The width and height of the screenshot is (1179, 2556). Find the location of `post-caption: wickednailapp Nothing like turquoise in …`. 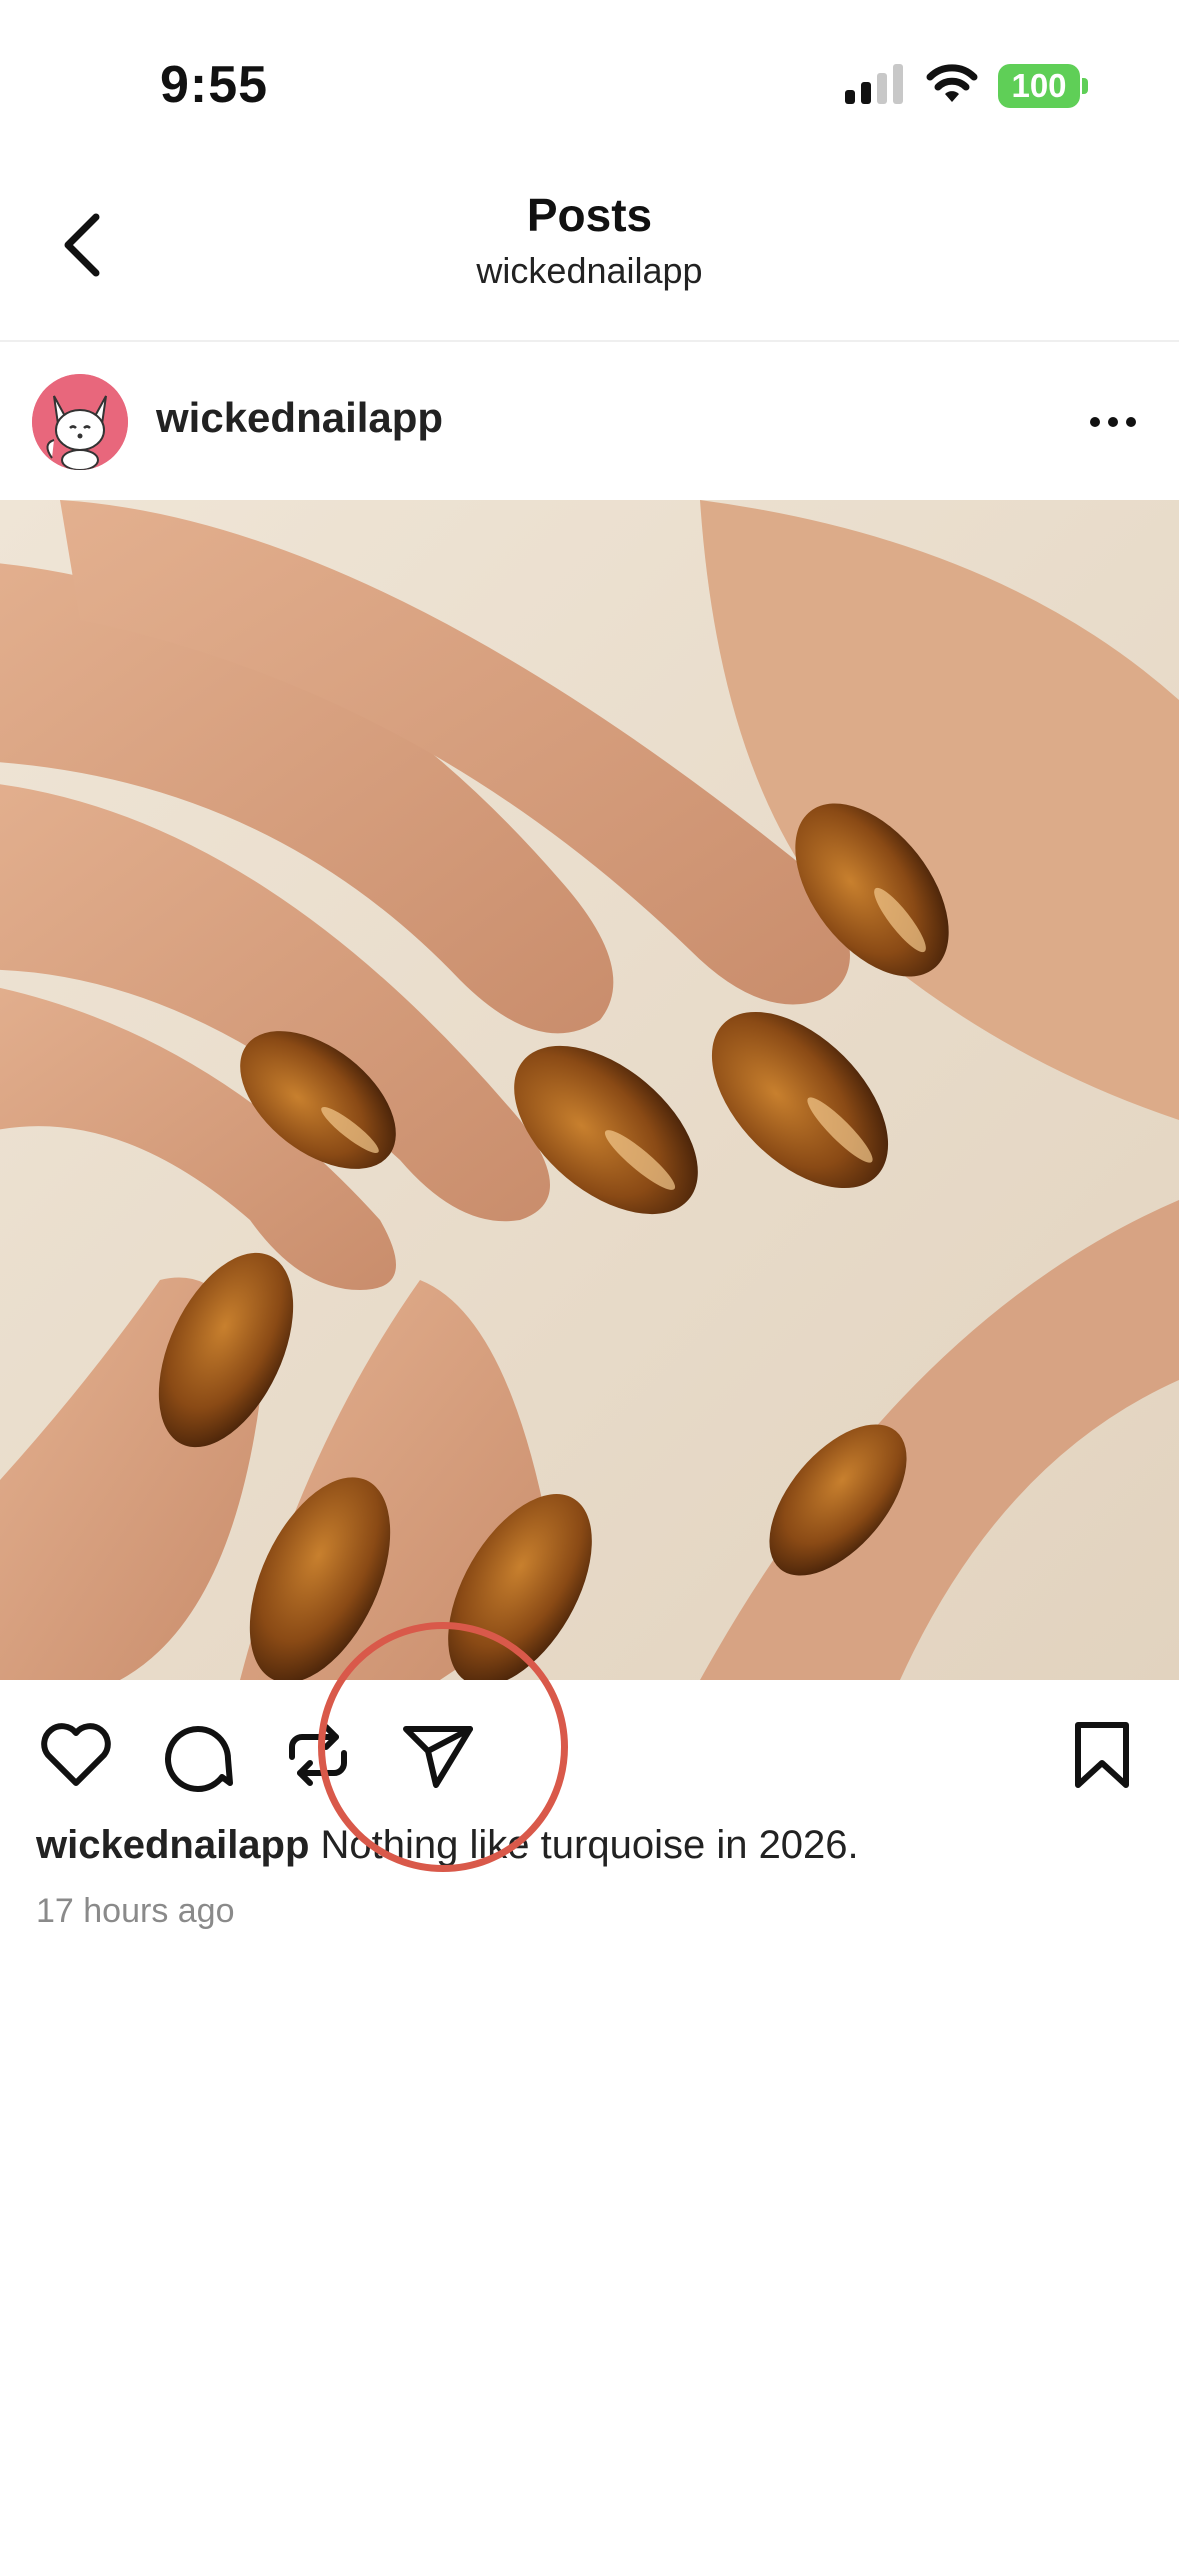

post-caption: wickednailapp Nothing like turquoise in … is located at coordinates (447, 1845).